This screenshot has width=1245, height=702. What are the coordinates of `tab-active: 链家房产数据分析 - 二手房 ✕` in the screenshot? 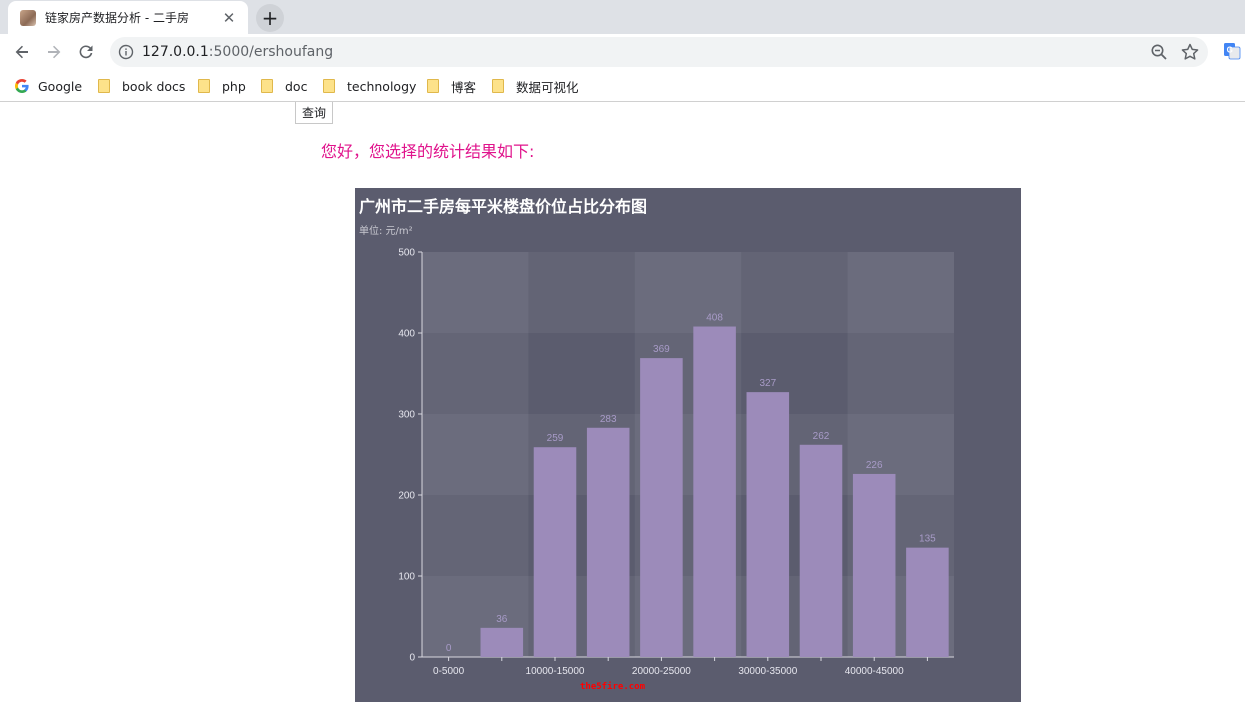 It's located at (128, 17).